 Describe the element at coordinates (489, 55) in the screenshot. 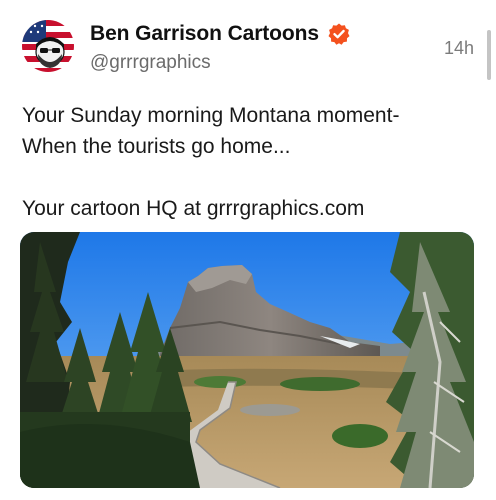

I see `scrollbar` at that location.